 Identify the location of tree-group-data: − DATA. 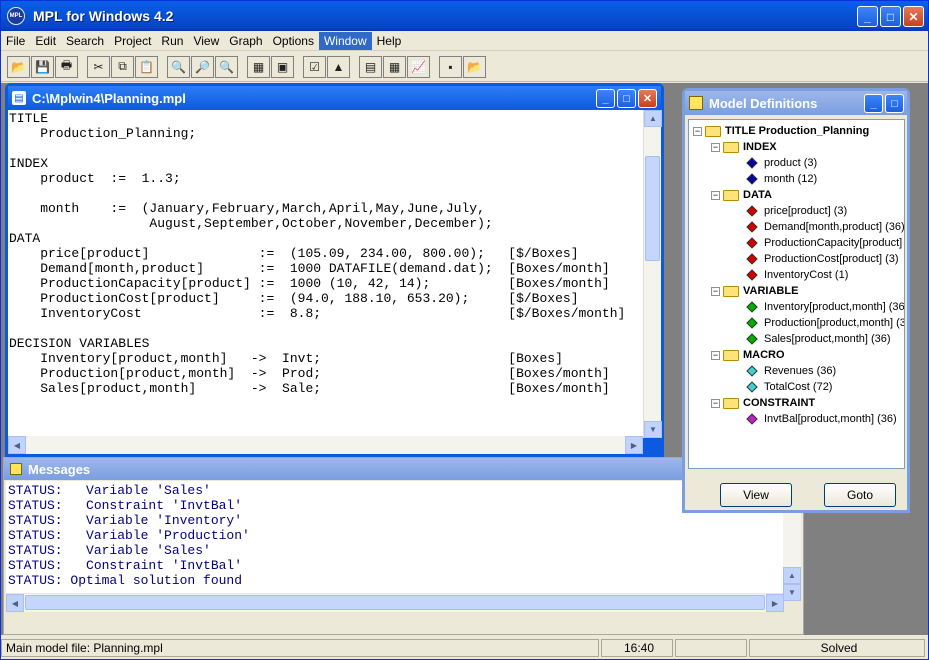
(741, 195).